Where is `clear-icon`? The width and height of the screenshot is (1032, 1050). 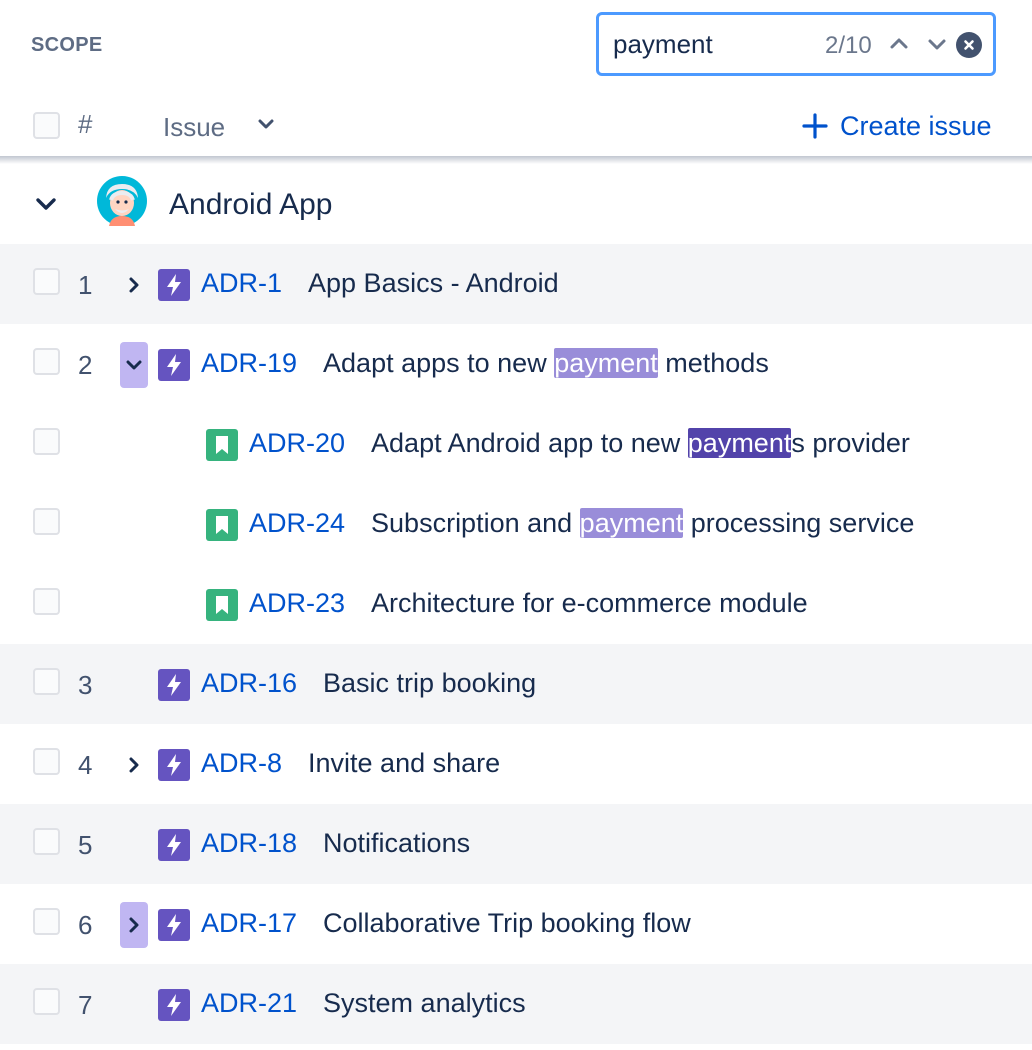 clear-icon is located at coordinates (969, 45).